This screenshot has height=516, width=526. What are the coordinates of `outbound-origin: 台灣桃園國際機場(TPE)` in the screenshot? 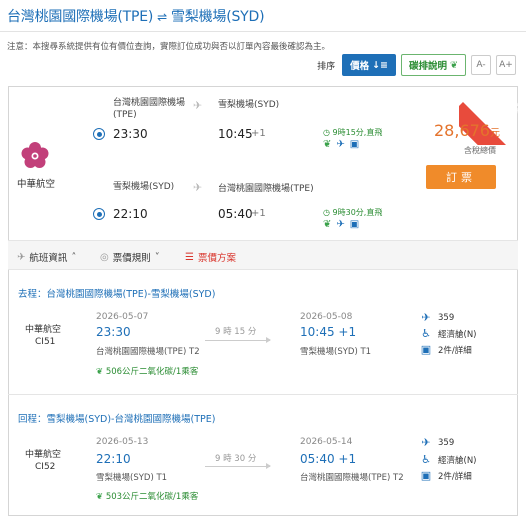 It's located at (149, 109).